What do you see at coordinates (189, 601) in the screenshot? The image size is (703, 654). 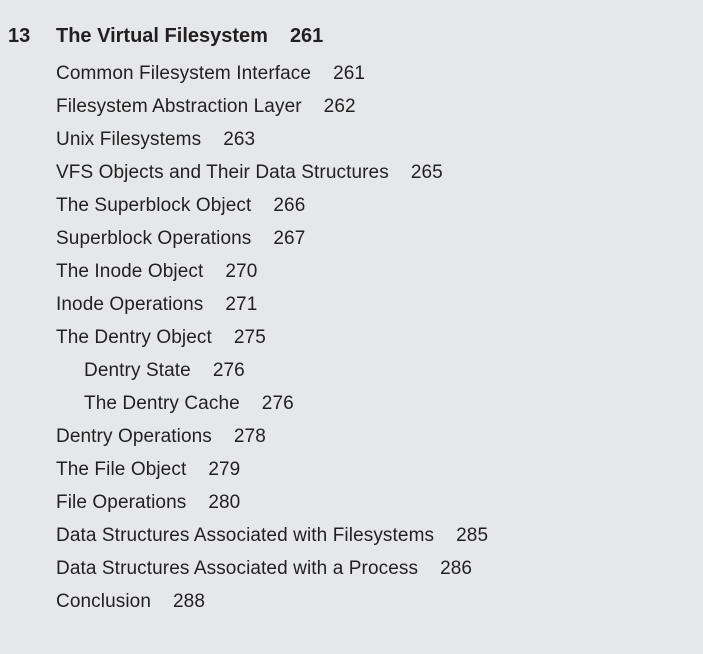 I see `toc-entry-page: 288` at bounding box center [189, 601].